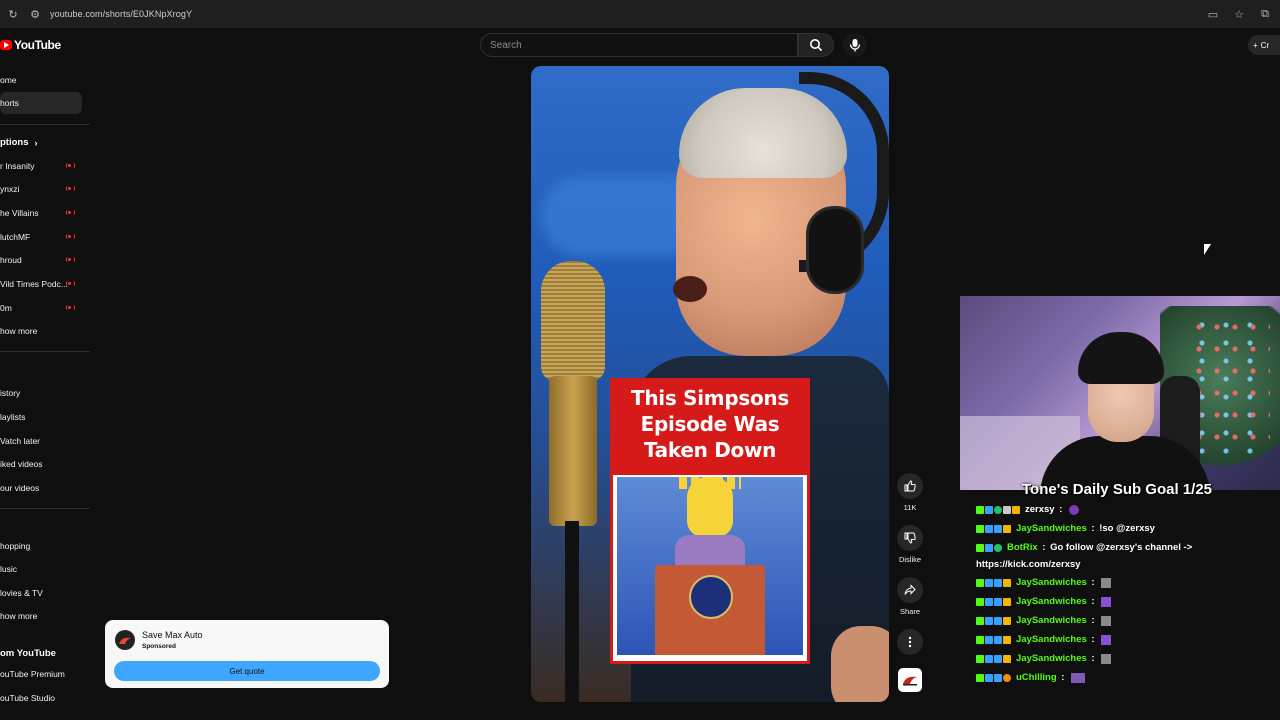 Image resolution: width=1280 pixels, height=720 pixels. I want to click on like-button, so click(910, 486).